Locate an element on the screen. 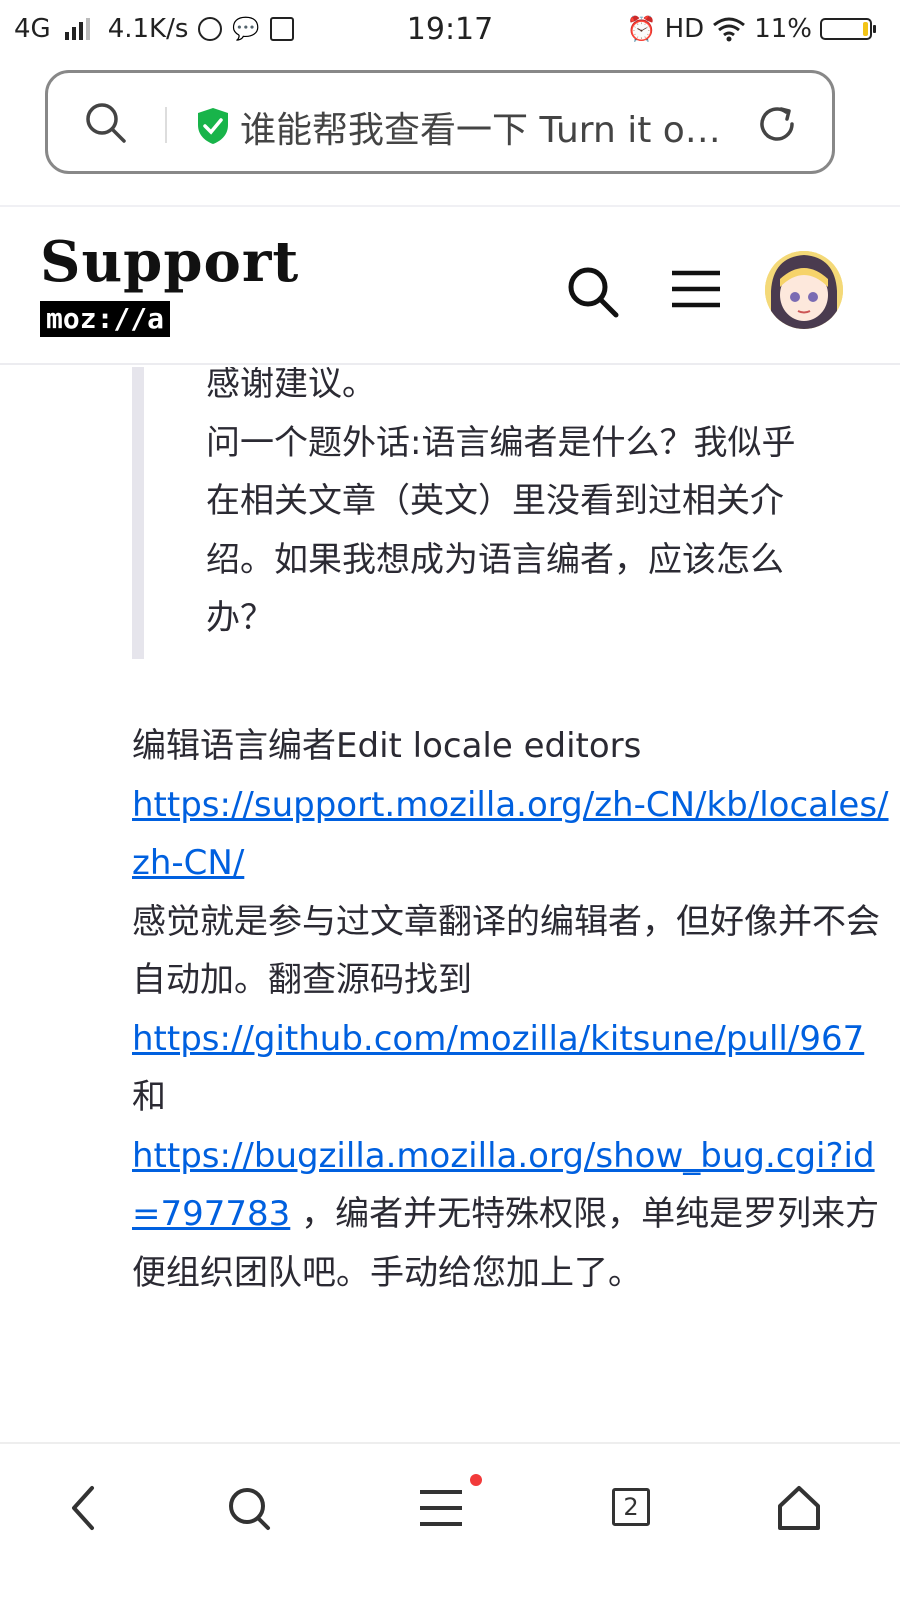  avatar-image is located at coordinates (804, 290).